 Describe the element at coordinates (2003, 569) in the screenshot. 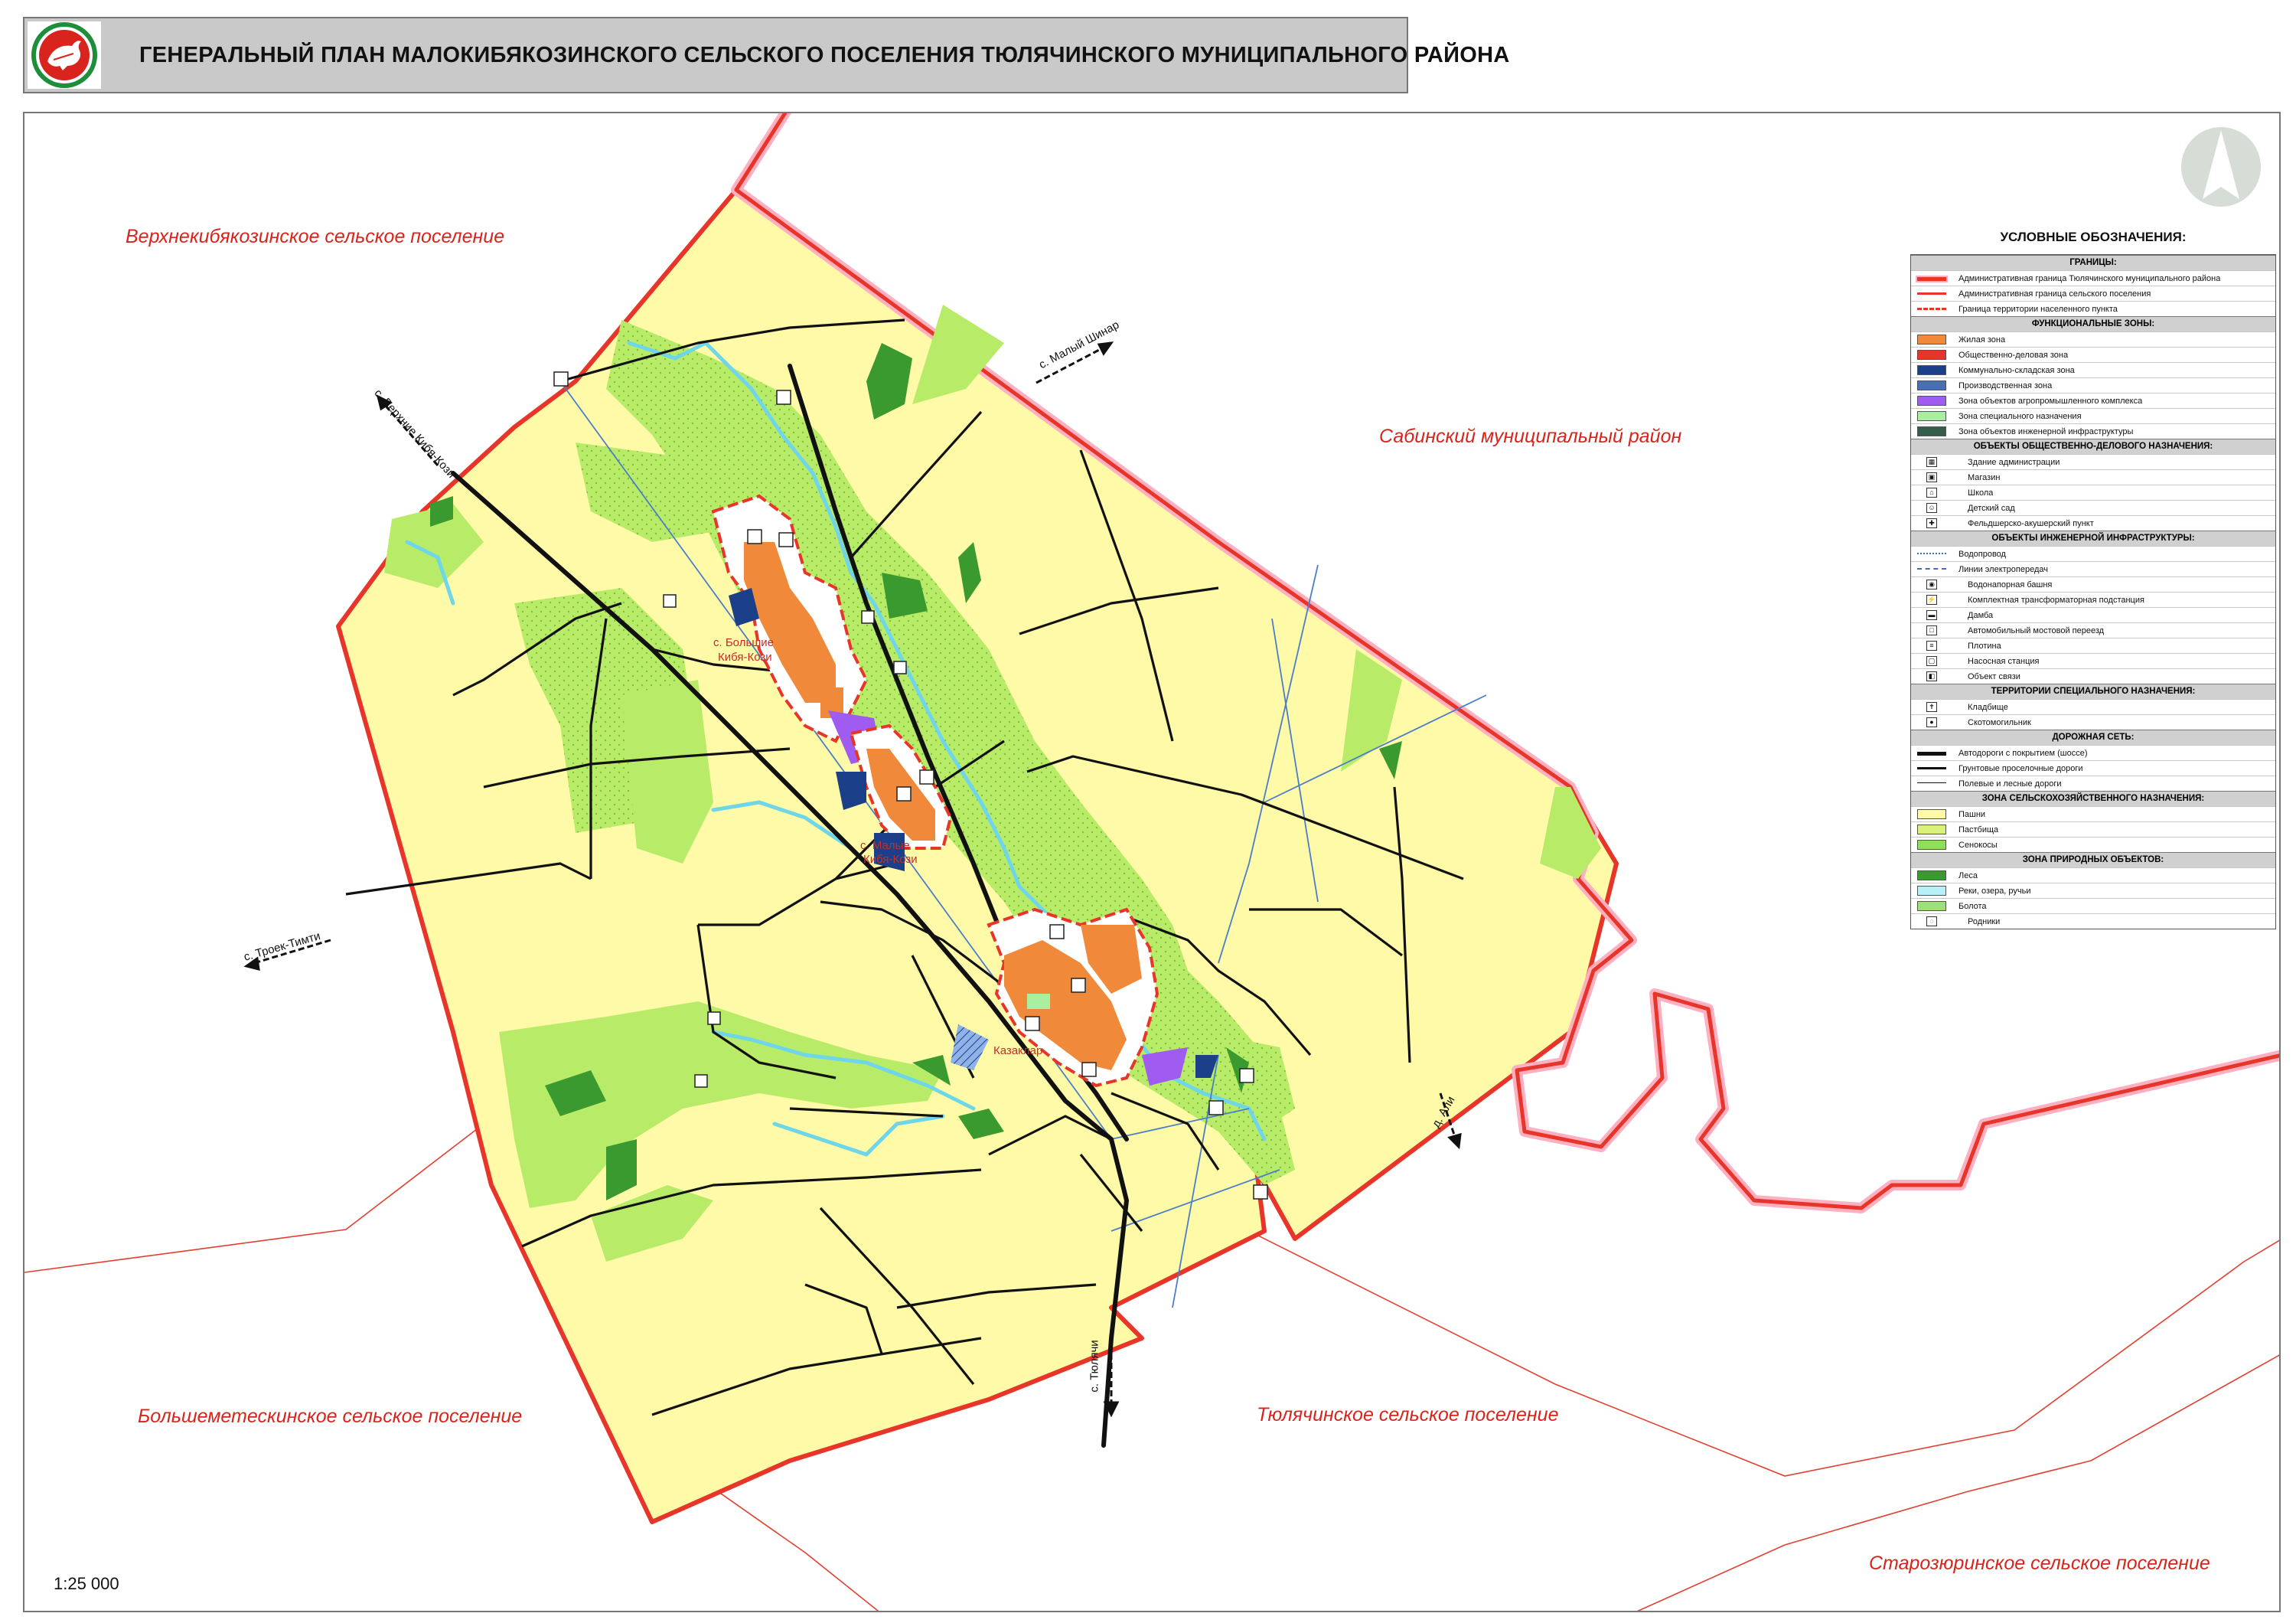

I see `legend-item-label: Линии электропередач` at that location.